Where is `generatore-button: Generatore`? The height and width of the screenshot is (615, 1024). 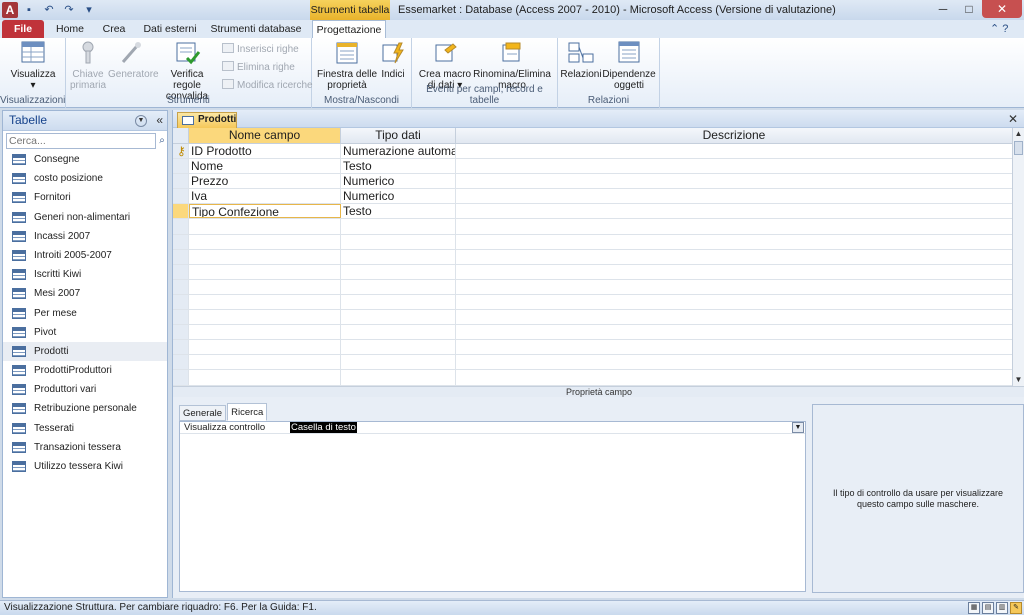
generatore-button: Generatore is located at coordinates (133, 60).